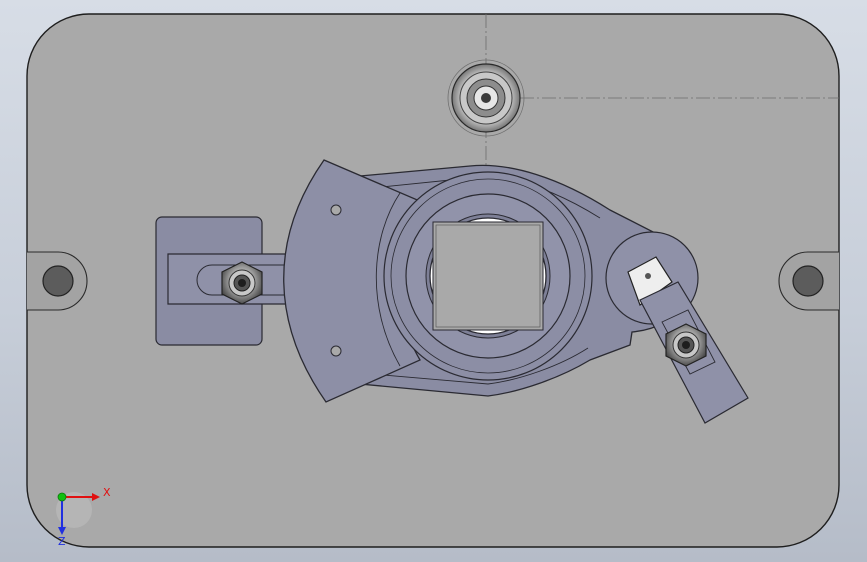  What do you see at coordinates (486, 98) in the screenshot?
I see `top-bearing` at bounding box center [486, 98].